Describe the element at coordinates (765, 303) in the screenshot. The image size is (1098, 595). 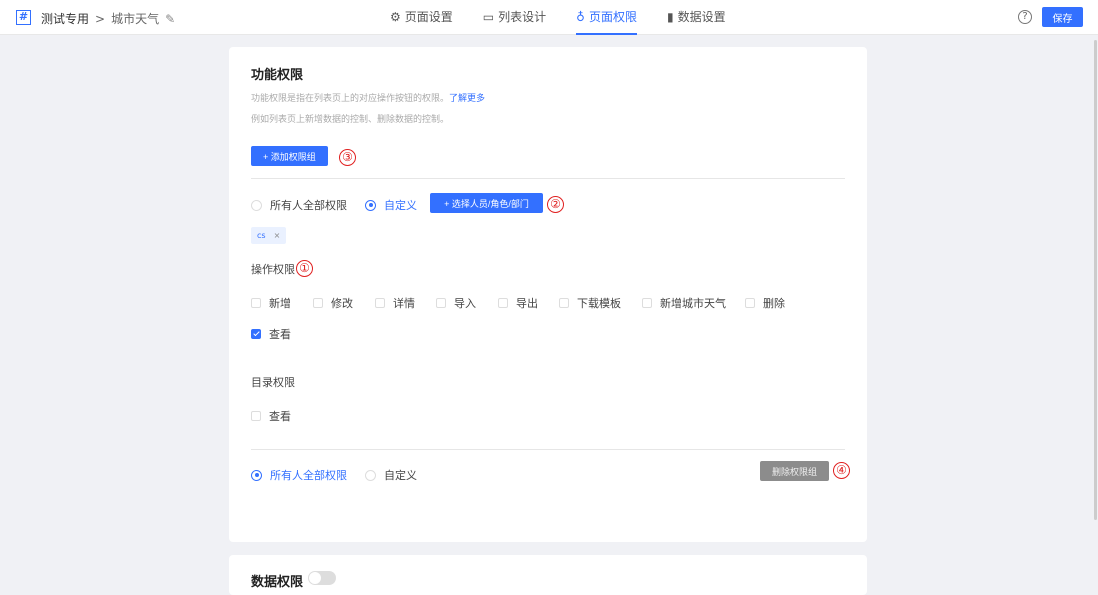
I see `checkbox-delete: 删除` at that location.